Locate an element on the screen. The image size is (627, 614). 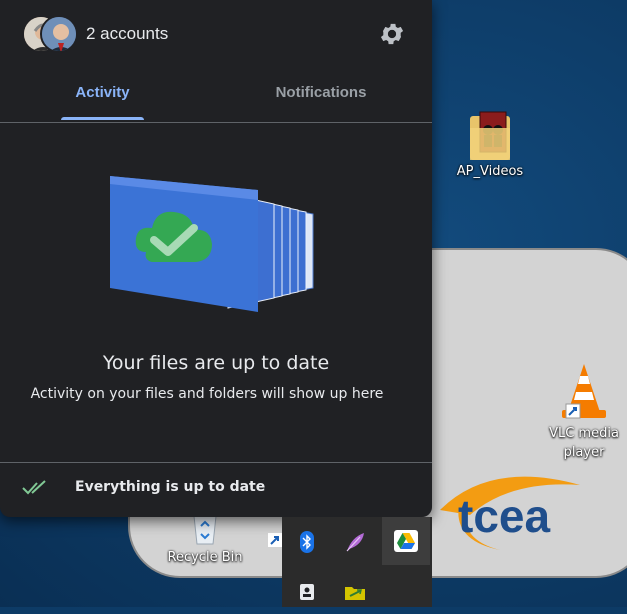
ap-videos-label: AP_Videos is located at coordinates (490, 171).